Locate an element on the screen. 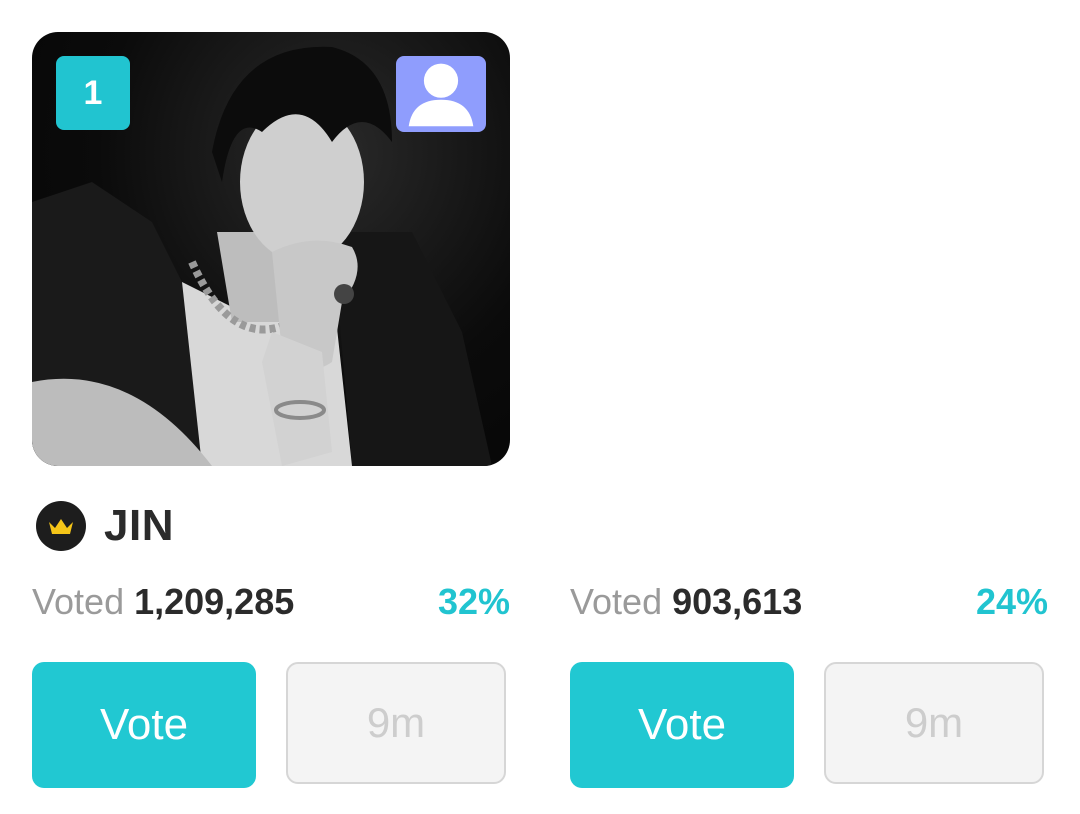 This screenshot has width=1080, height=814. voted-count: 903,613 is located at coordinates (737, 601).